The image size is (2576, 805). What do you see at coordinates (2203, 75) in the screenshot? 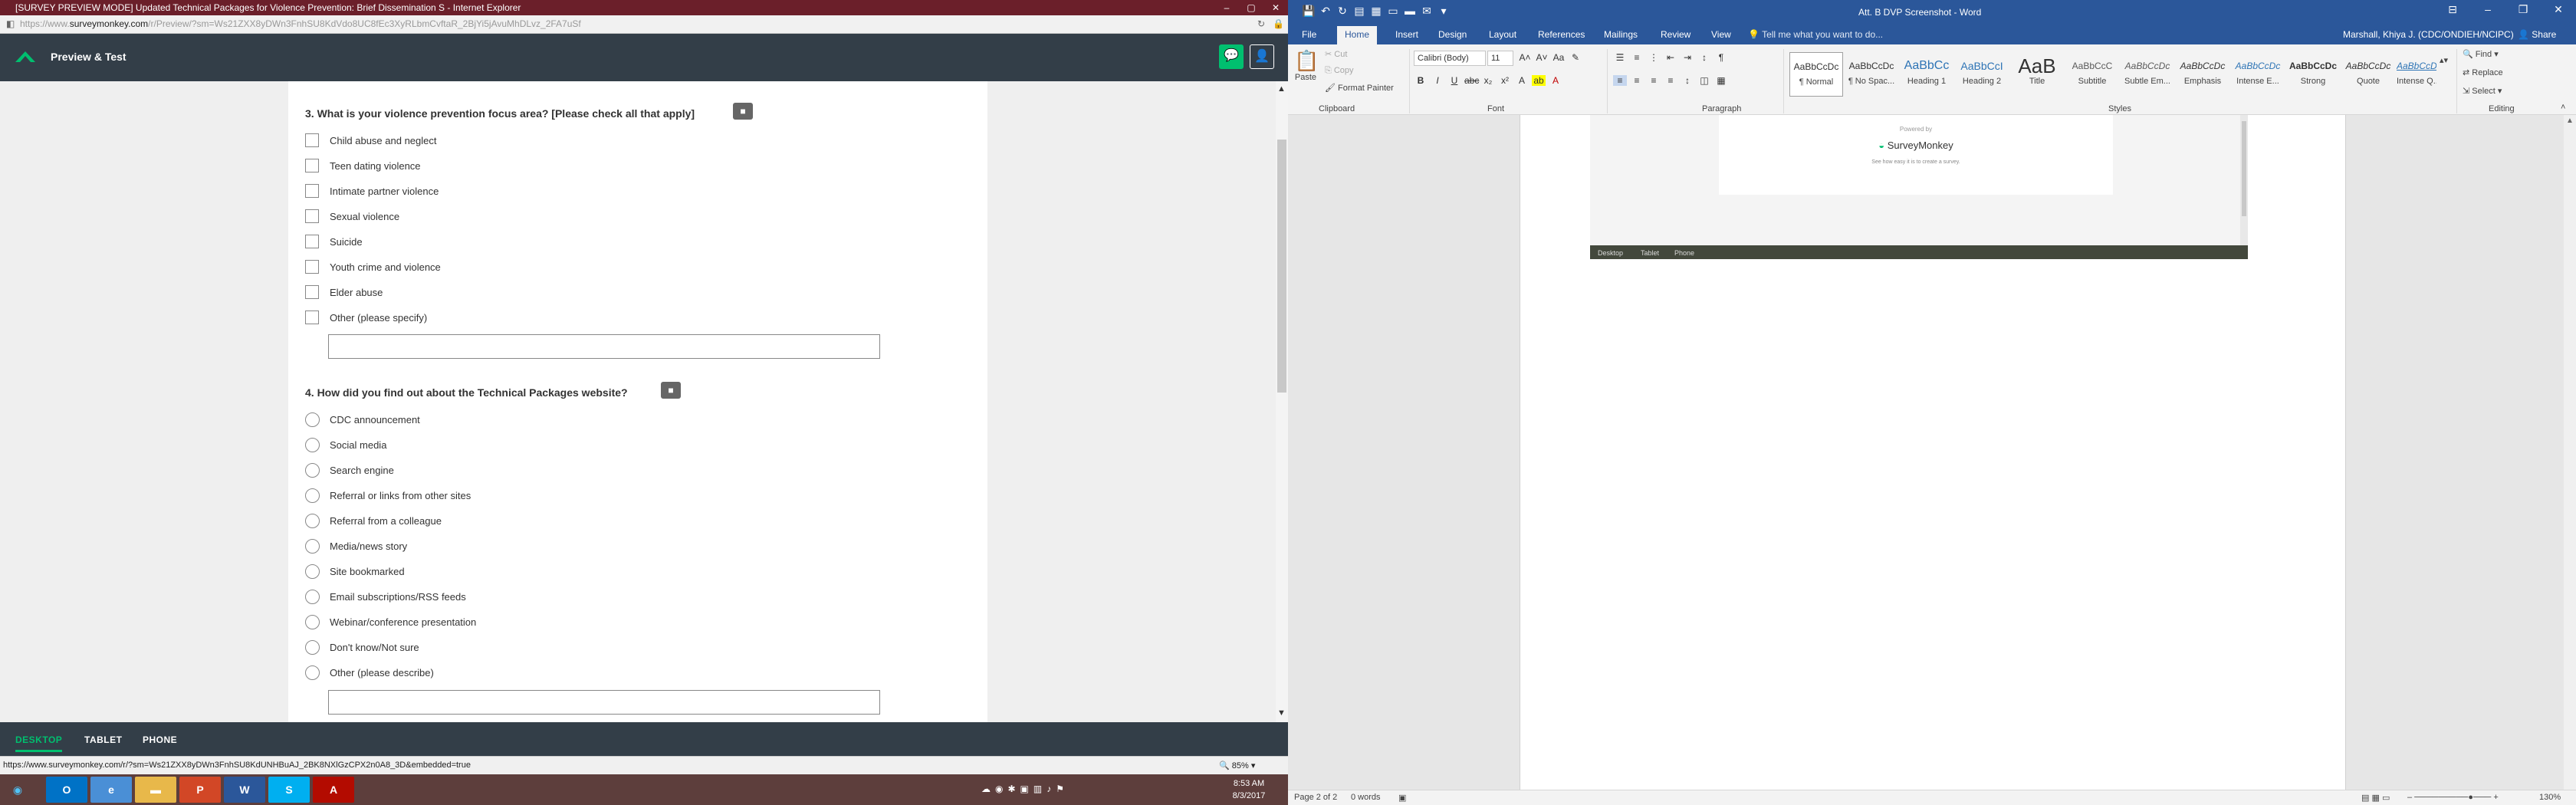
I see `style-emphasis: AaBbCcDc Emphasis` at bounding box center [2203, 75].